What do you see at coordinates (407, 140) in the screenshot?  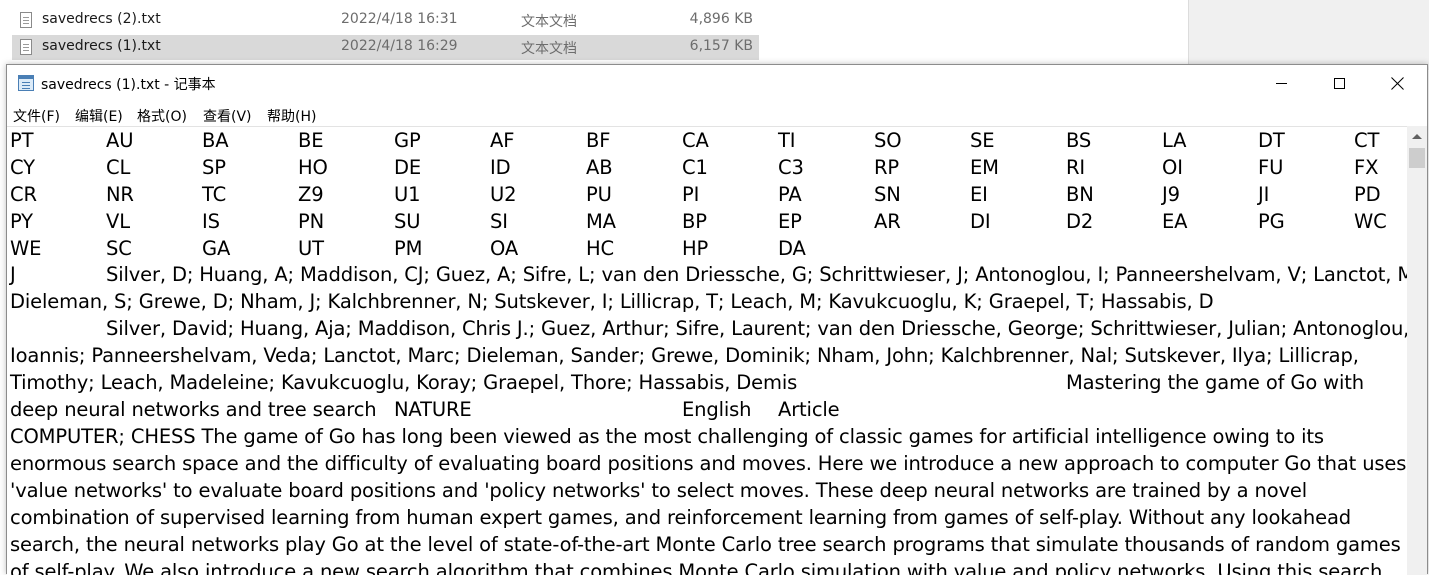 I see `field-tag: GP` at bounding box center [407, 140].